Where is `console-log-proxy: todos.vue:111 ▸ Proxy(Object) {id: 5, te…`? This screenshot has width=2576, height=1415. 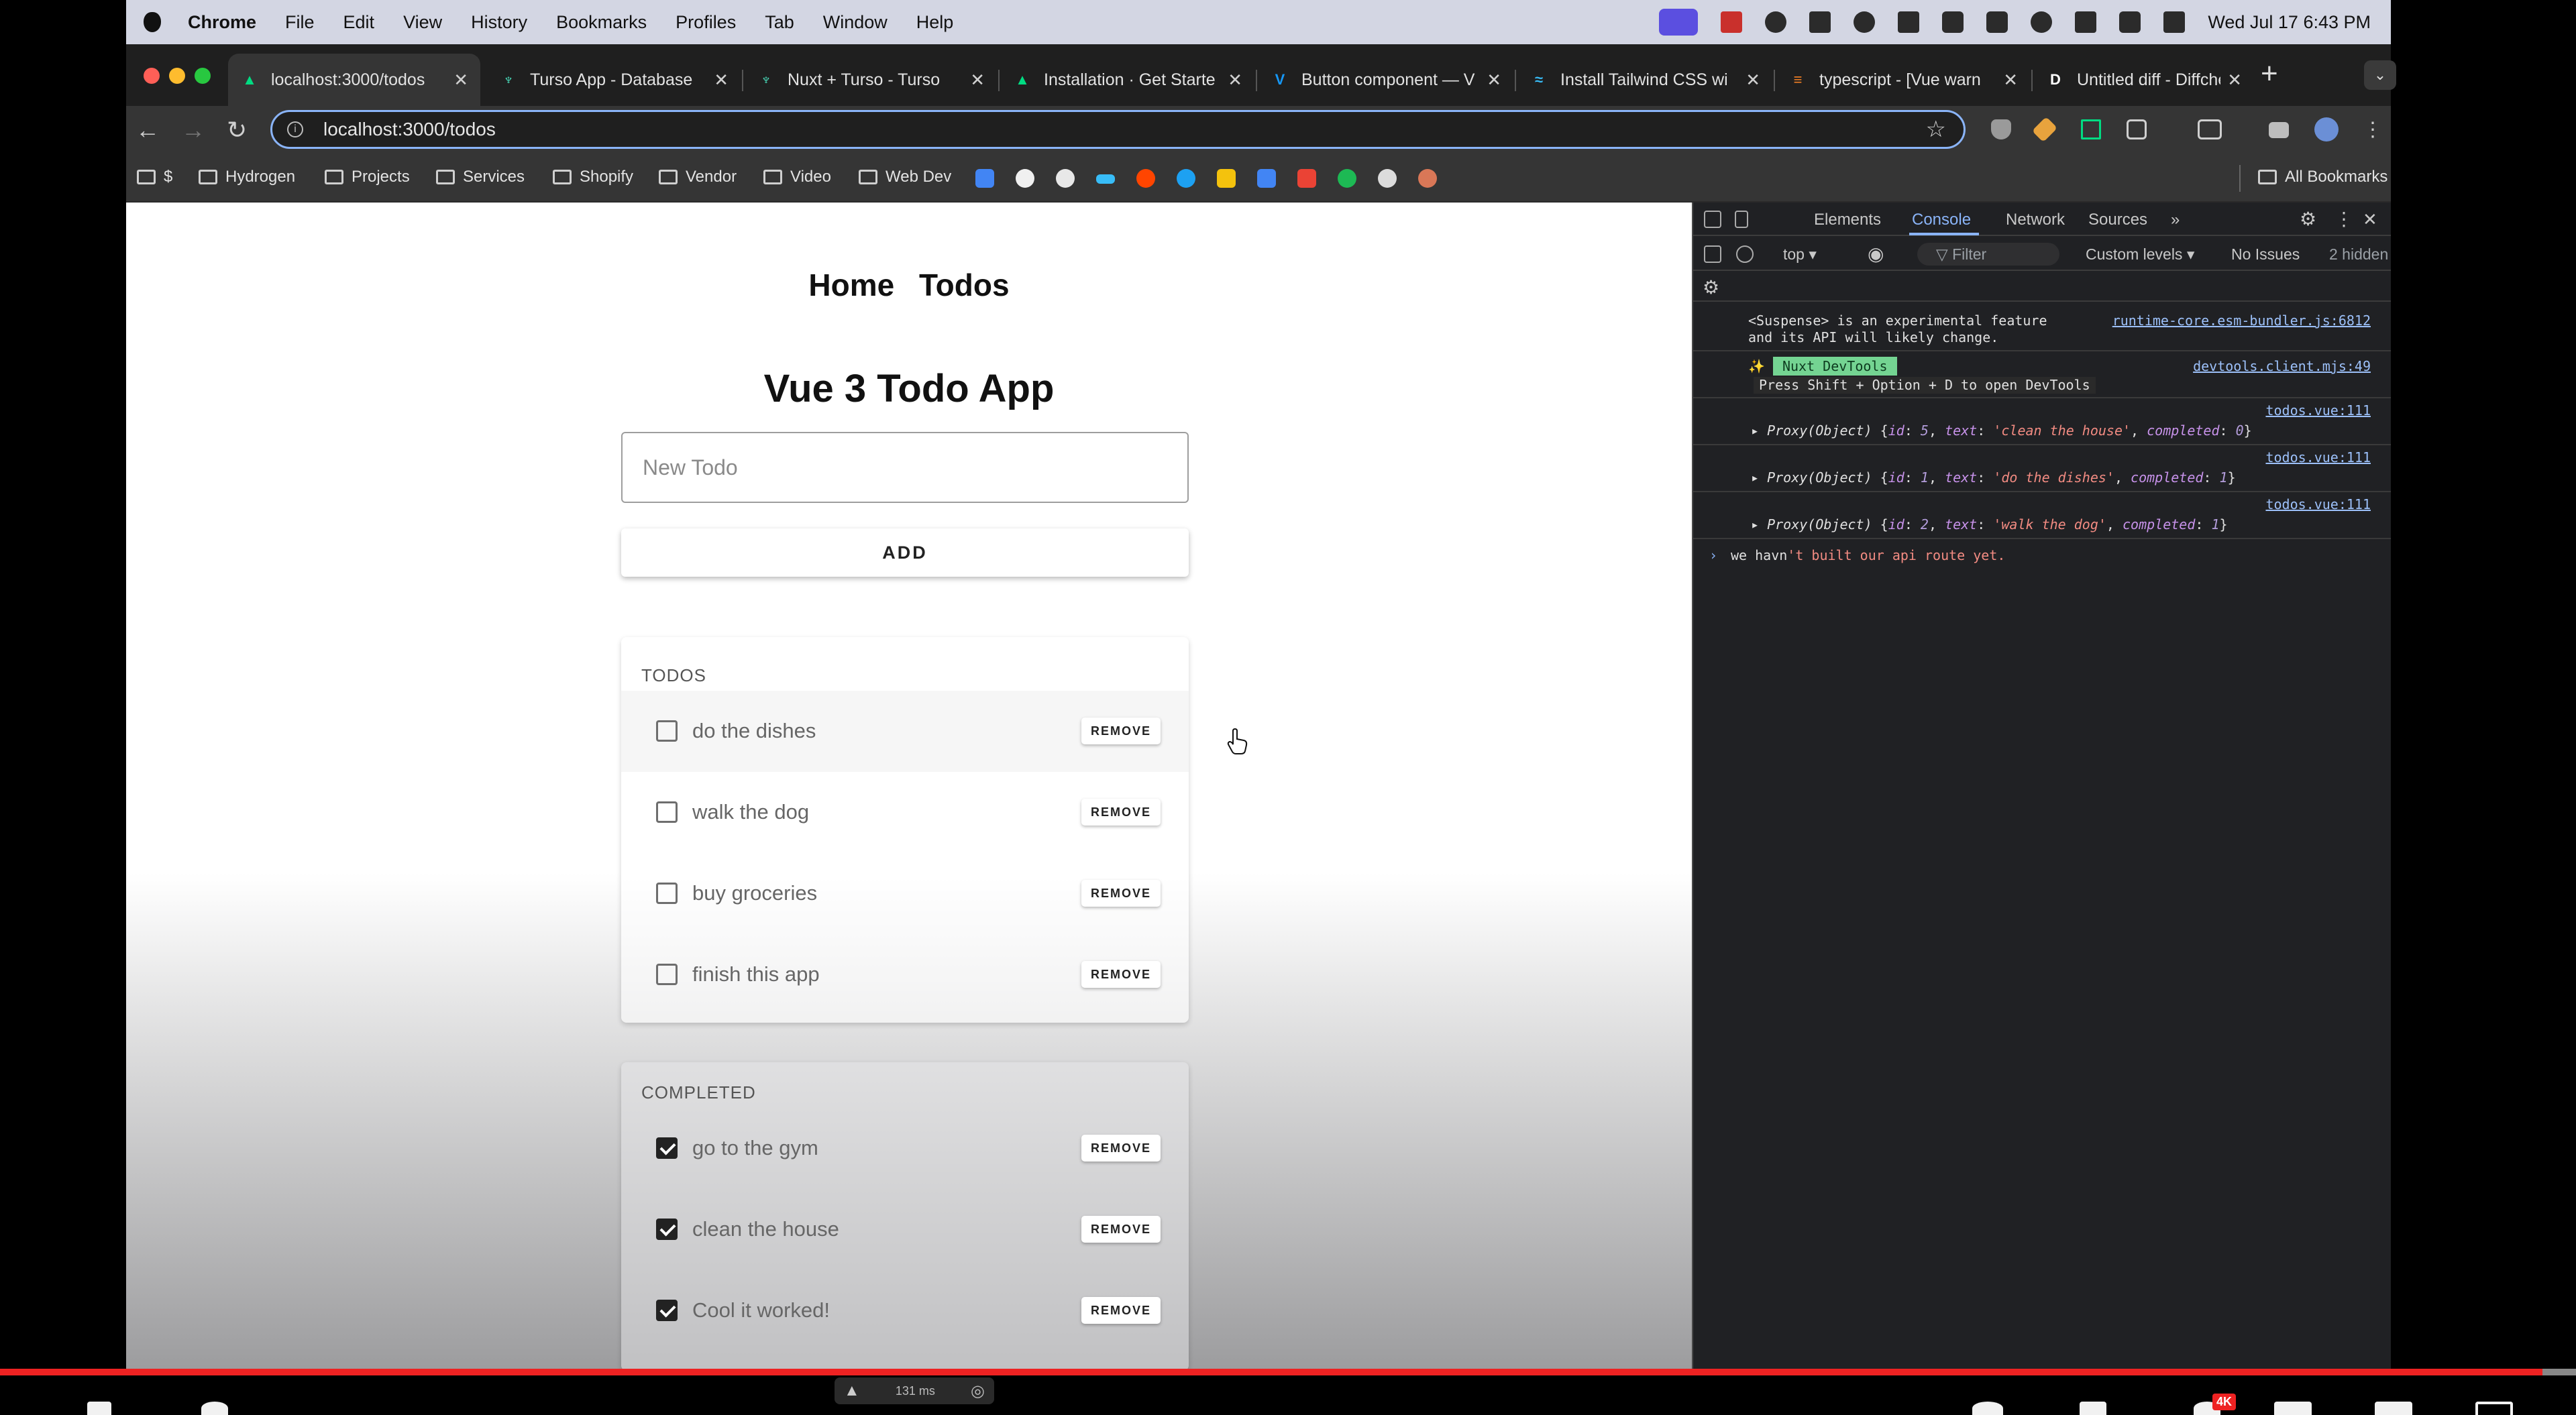 console-log-proxy: todos.vue:111 ▸ Proxy(Object) {id: 5, te… is located at coordinates (2042, 421).